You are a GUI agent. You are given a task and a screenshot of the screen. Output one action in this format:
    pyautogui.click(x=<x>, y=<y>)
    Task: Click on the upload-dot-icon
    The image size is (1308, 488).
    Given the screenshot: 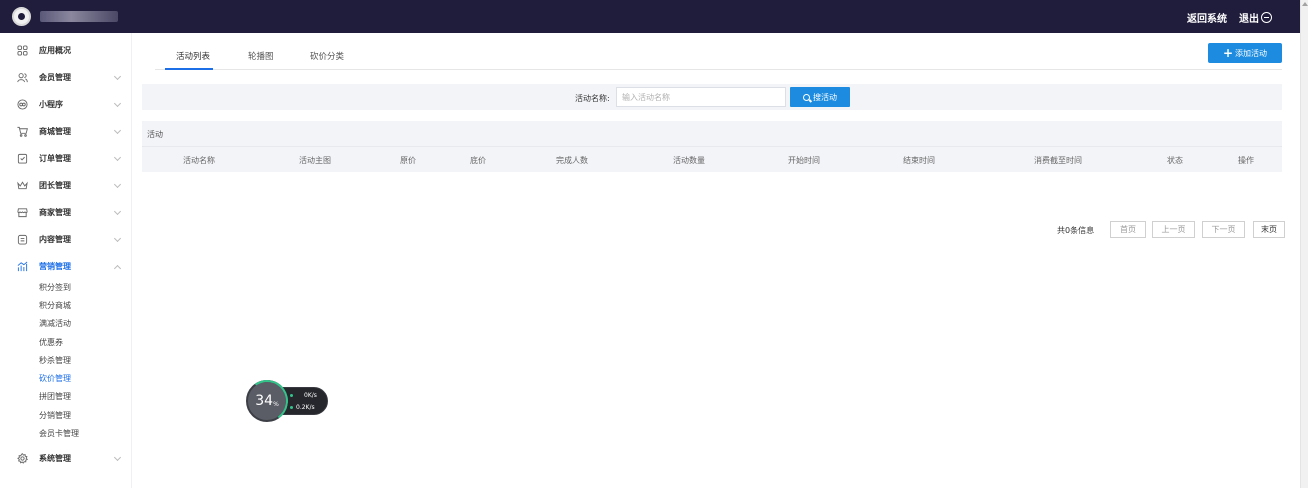 What is the action you would take?
    pyautogui.click(x=291, y=395)
    